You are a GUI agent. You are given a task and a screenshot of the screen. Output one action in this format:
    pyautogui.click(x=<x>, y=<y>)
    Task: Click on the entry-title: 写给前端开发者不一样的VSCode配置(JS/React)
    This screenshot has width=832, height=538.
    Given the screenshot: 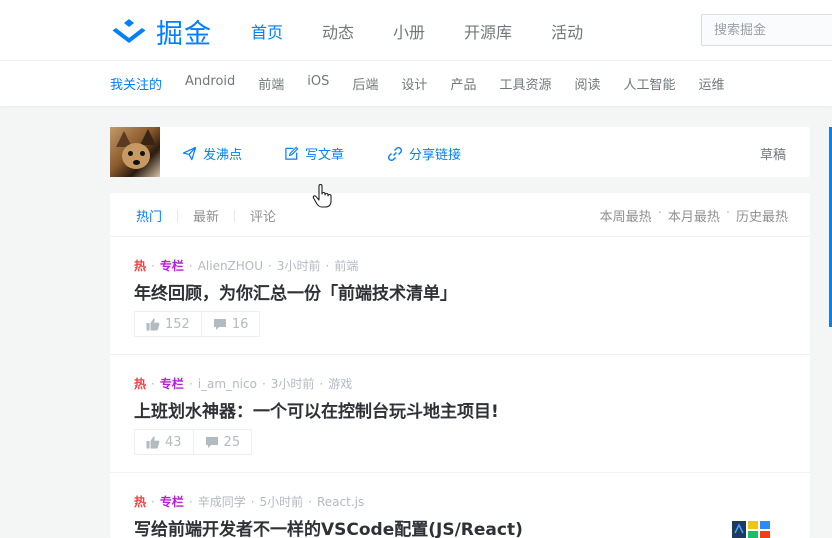 What is the action you would take?
    pyautogui.click(x=328, y=526)
    